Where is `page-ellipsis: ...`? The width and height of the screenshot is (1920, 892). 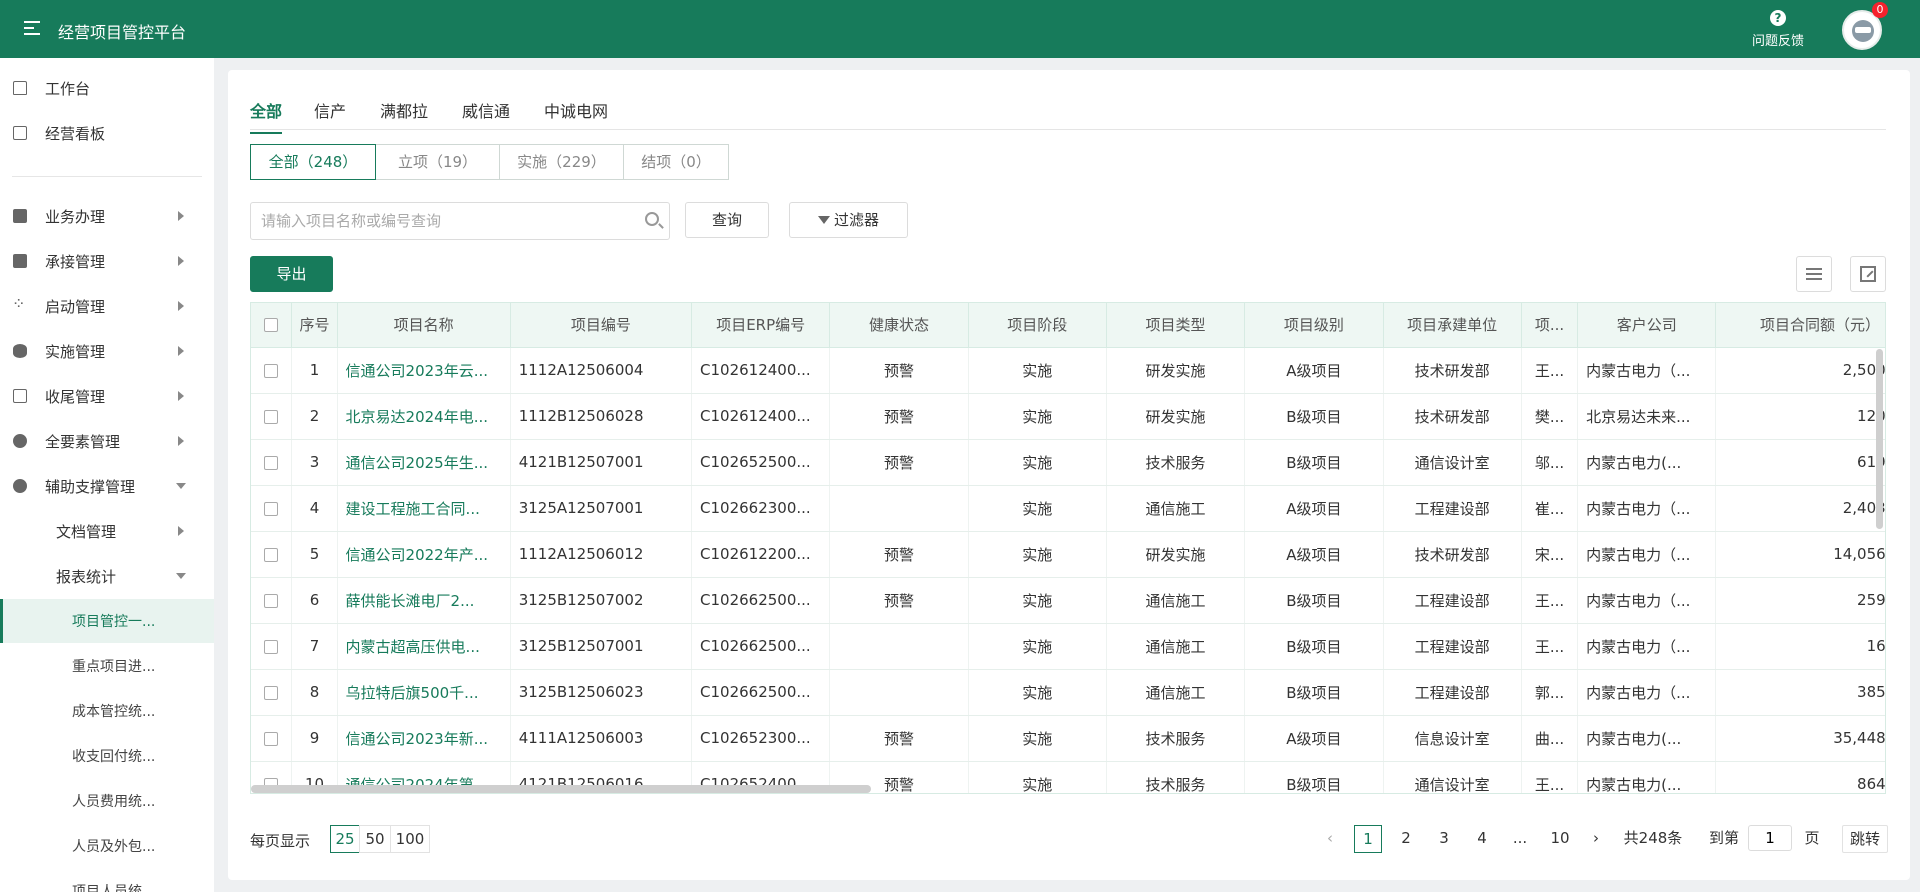 page-ellipsis: ... is located at coordinates (1520, 839).